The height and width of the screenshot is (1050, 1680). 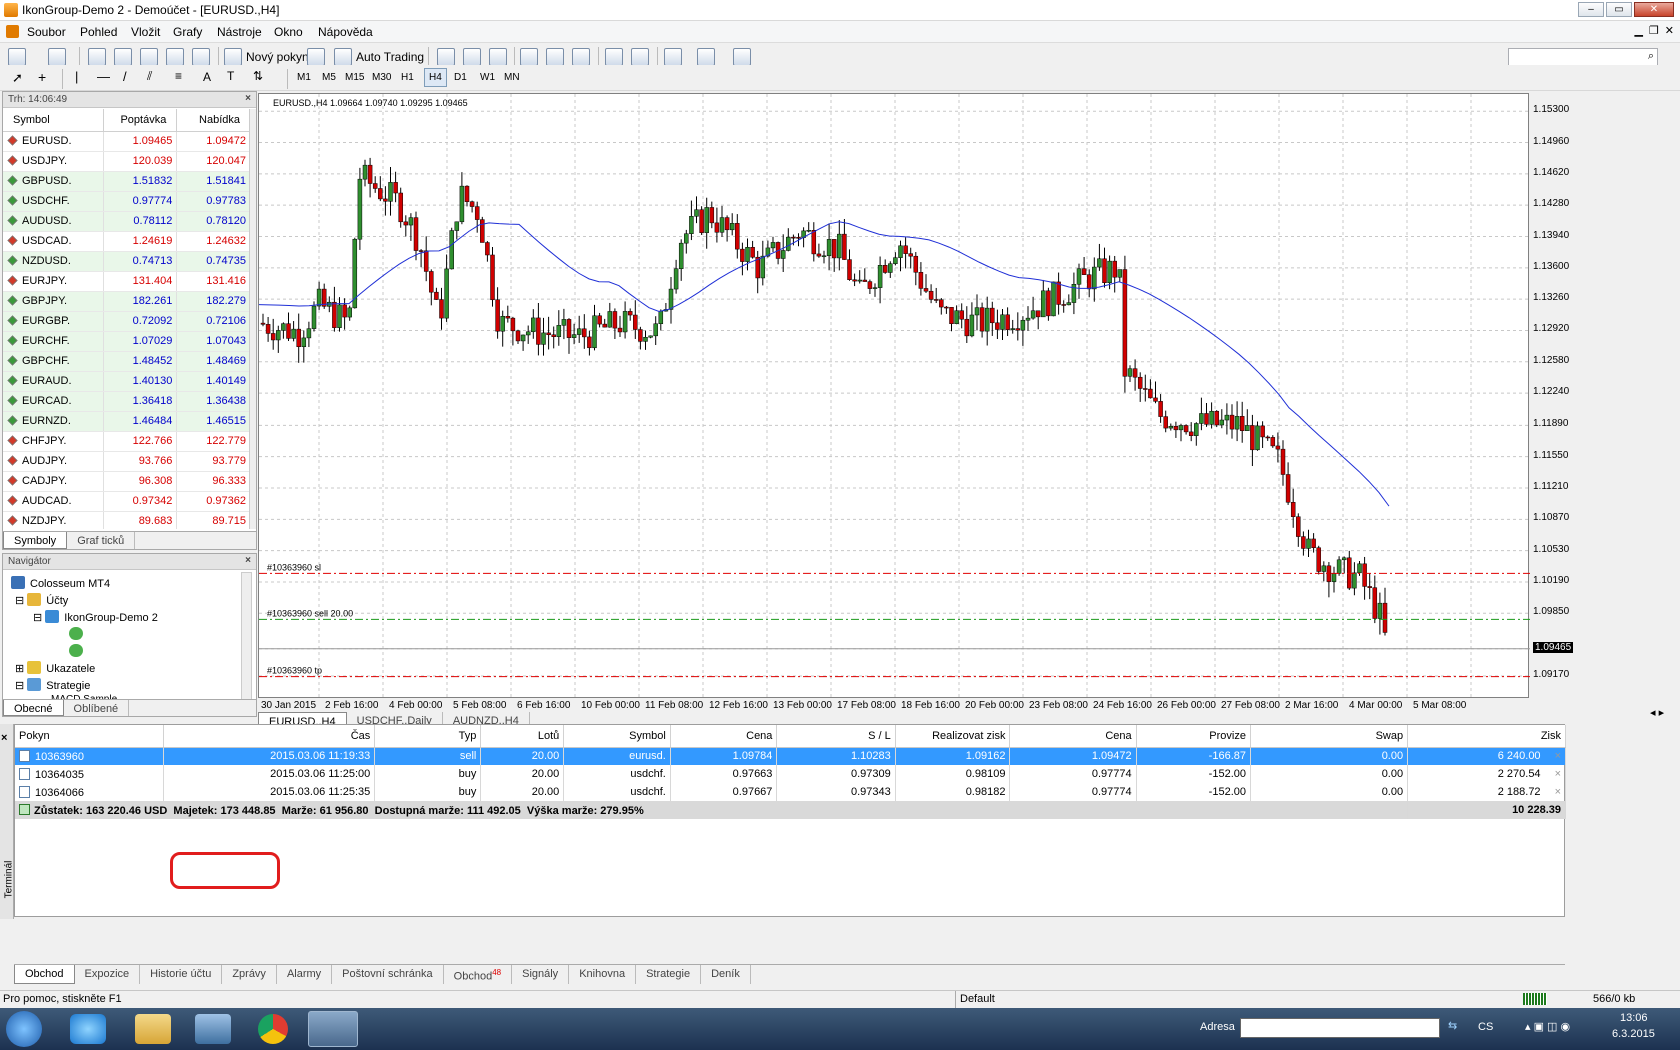 What do you see at coordinates (1669, 30) in the screenshot?
I see `child-close-icon: ✕` at bounding box center [1669, 30].